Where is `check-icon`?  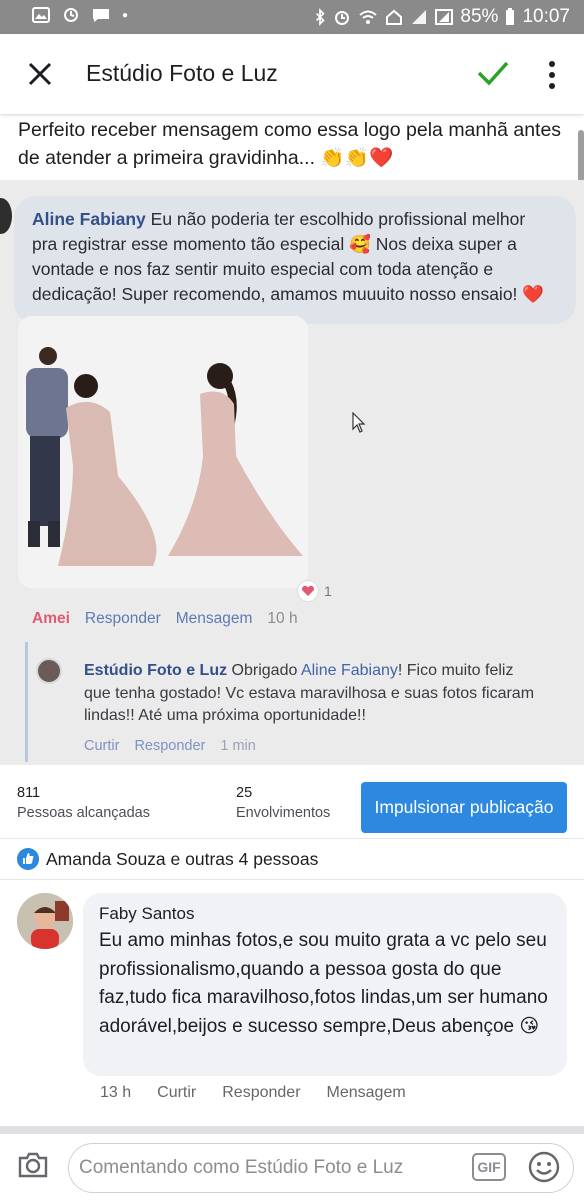 check-icon is located at coordinates (493, 73).